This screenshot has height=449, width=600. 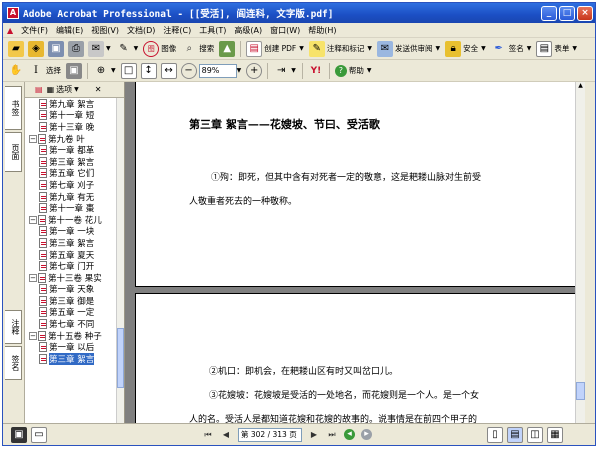 I want to click on single-page-layout-icon: ▯, so click(x=495, y=434).